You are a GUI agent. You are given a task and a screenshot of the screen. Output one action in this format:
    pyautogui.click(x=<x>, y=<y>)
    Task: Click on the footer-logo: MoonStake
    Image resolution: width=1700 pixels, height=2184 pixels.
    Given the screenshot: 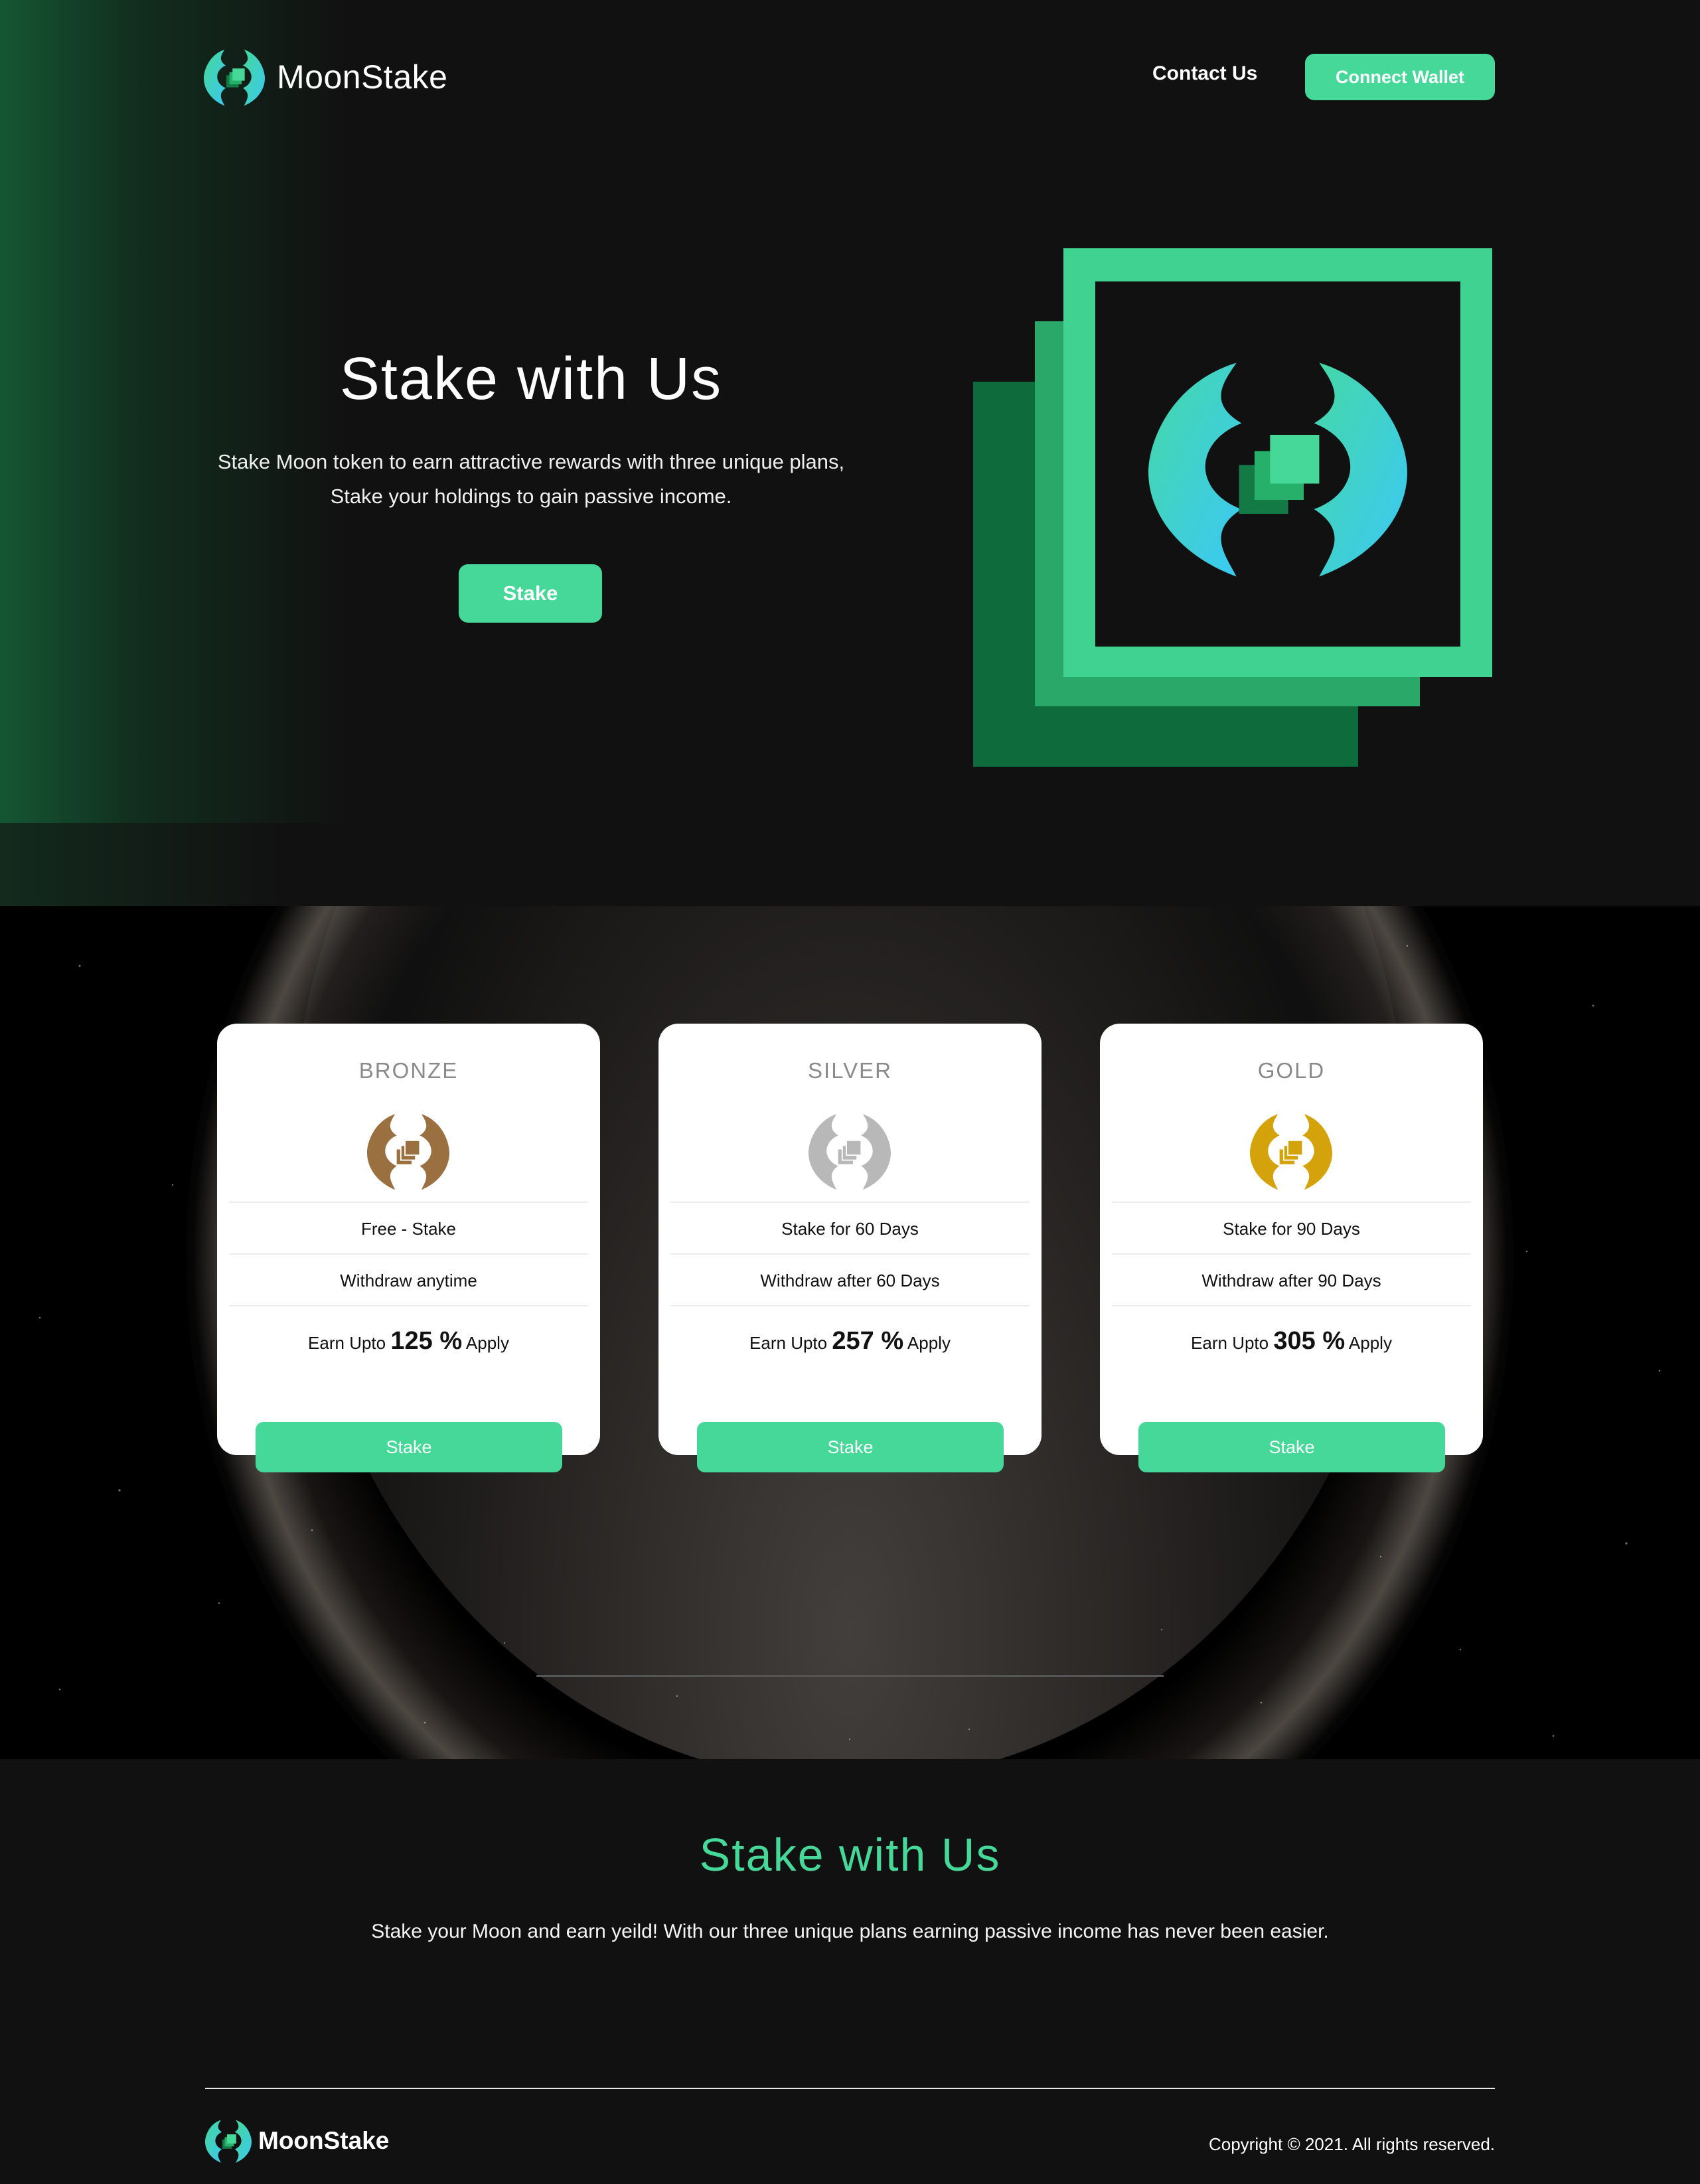 What is the action you would take?
    pyautogui.click(x=297, y=2141)
    